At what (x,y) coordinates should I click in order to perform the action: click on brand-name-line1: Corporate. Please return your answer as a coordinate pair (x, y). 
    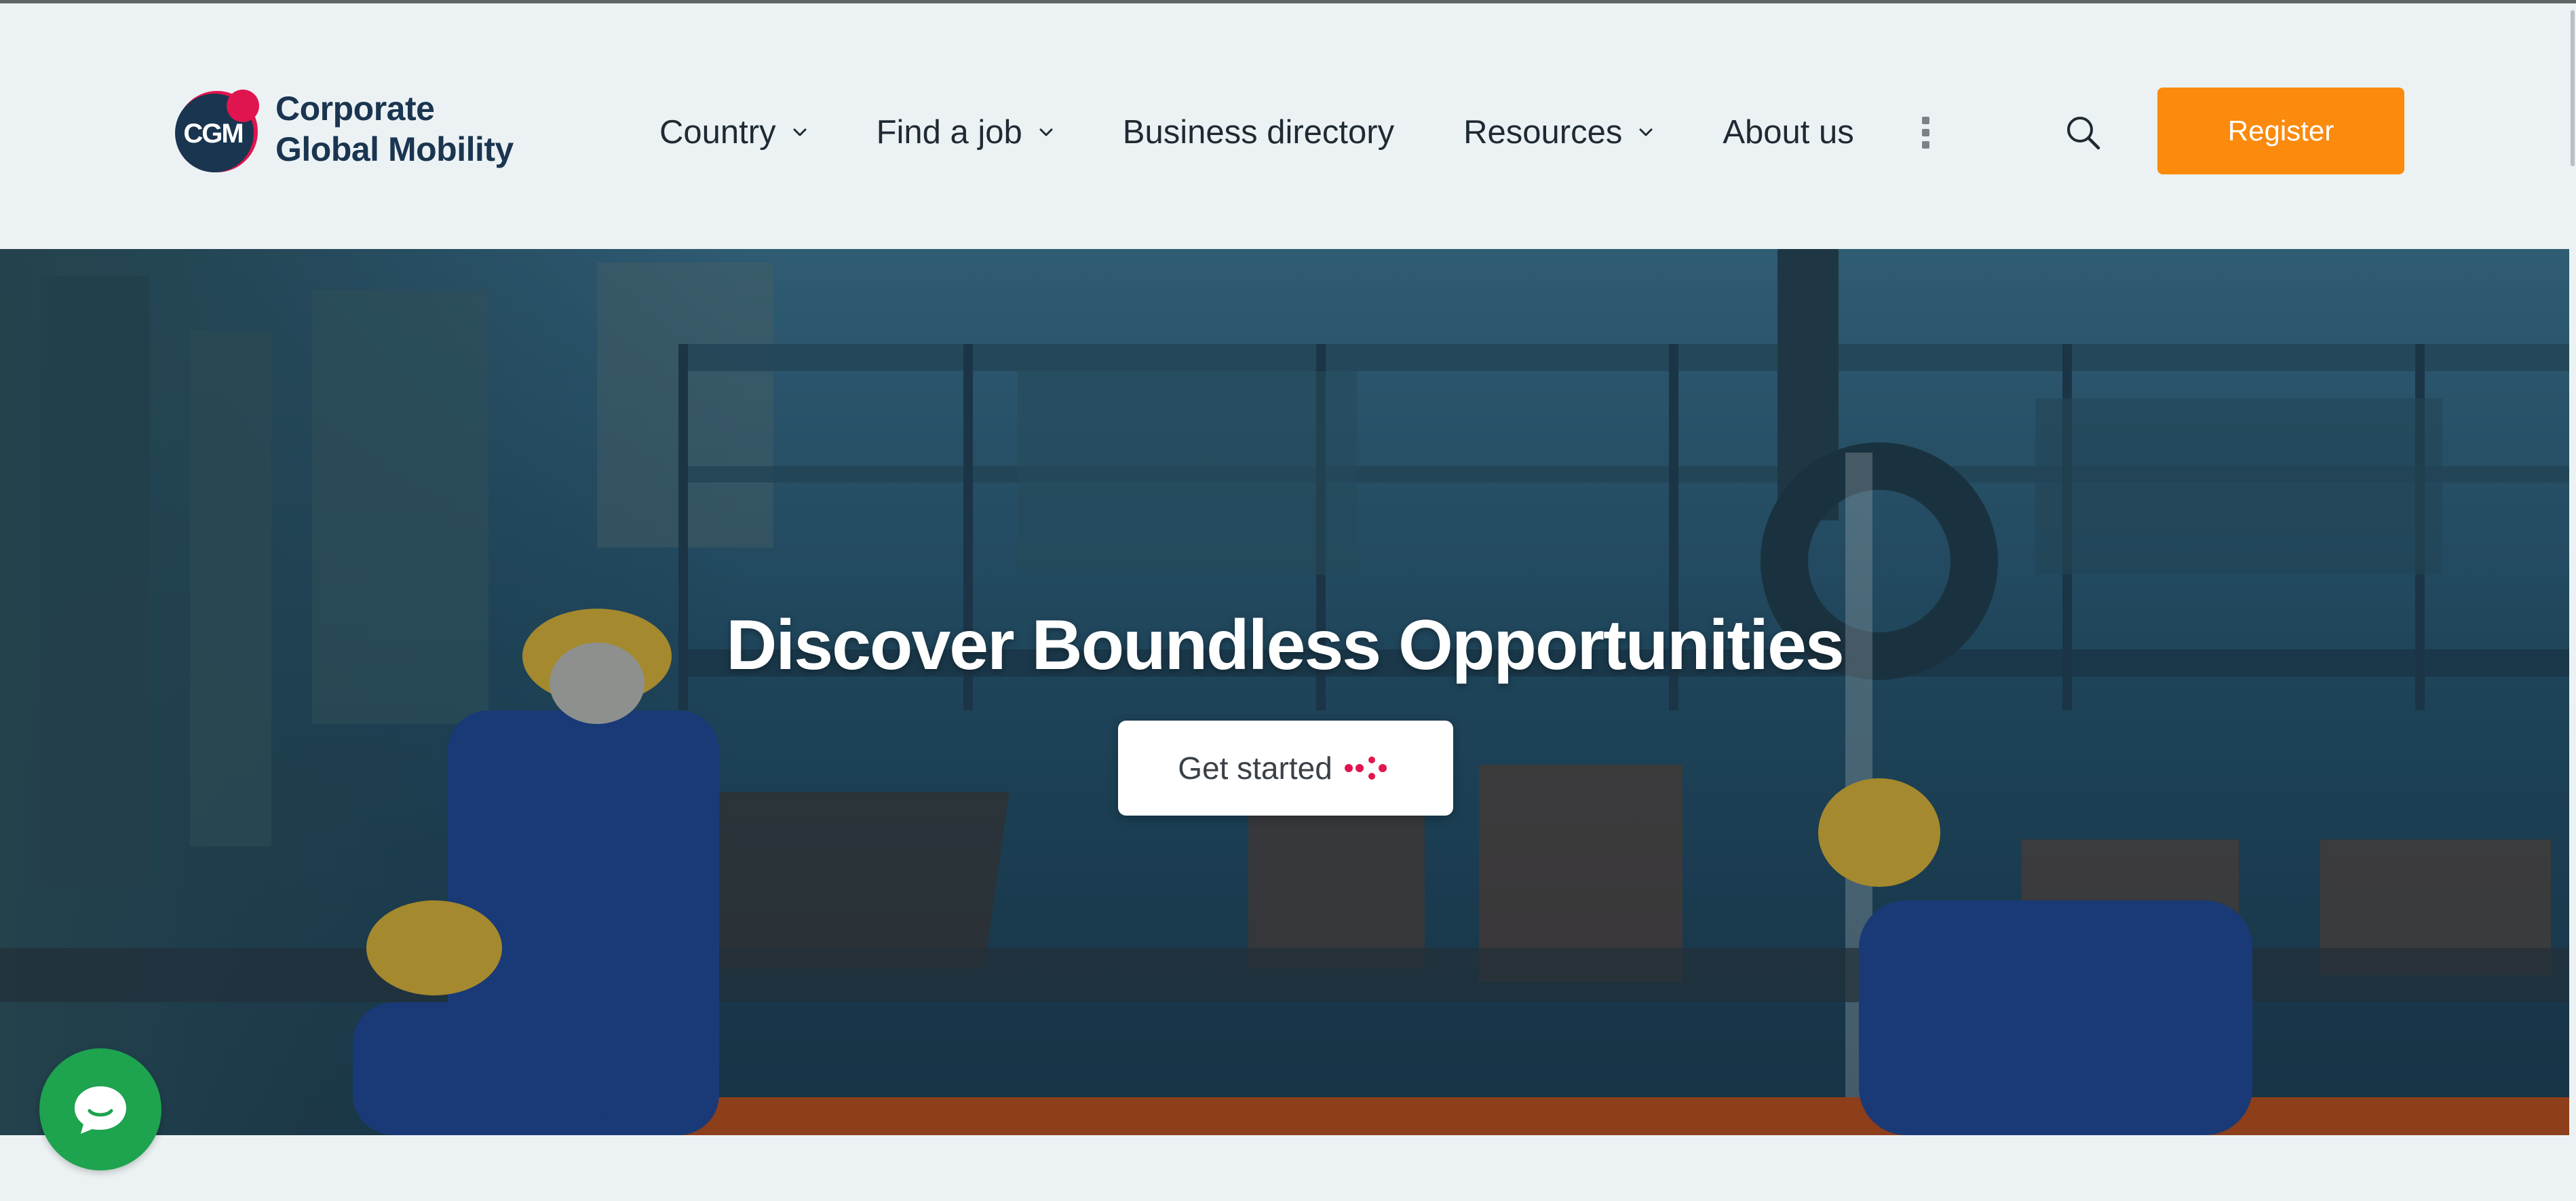
    Looking at the image, I should click on (355, 109).